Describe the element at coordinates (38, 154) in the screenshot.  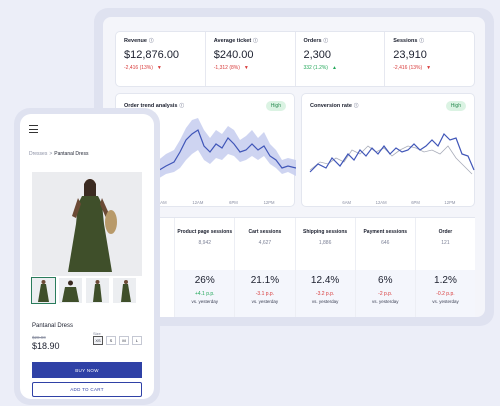
I see `breadcrumb-link: Dresses` at that location.